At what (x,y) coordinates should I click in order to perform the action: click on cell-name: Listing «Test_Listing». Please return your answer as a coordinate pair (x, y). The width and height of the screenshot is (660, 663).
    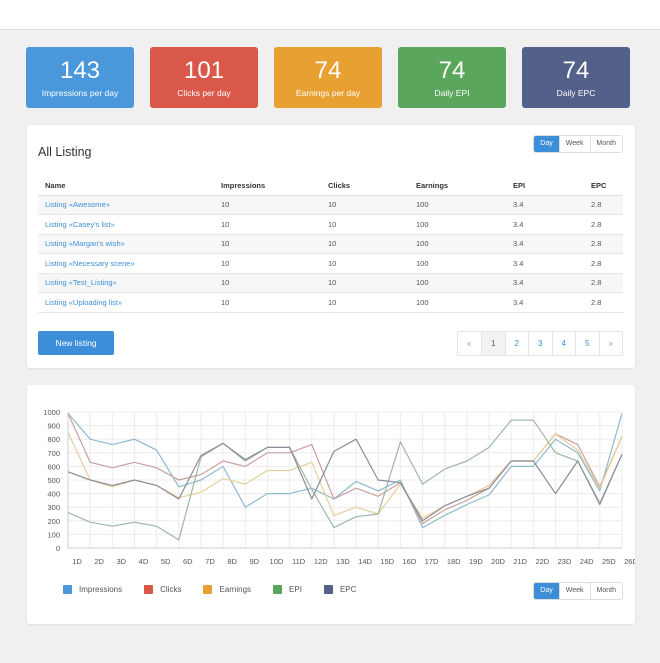
    Looking at the image, I should click on (126, 283).